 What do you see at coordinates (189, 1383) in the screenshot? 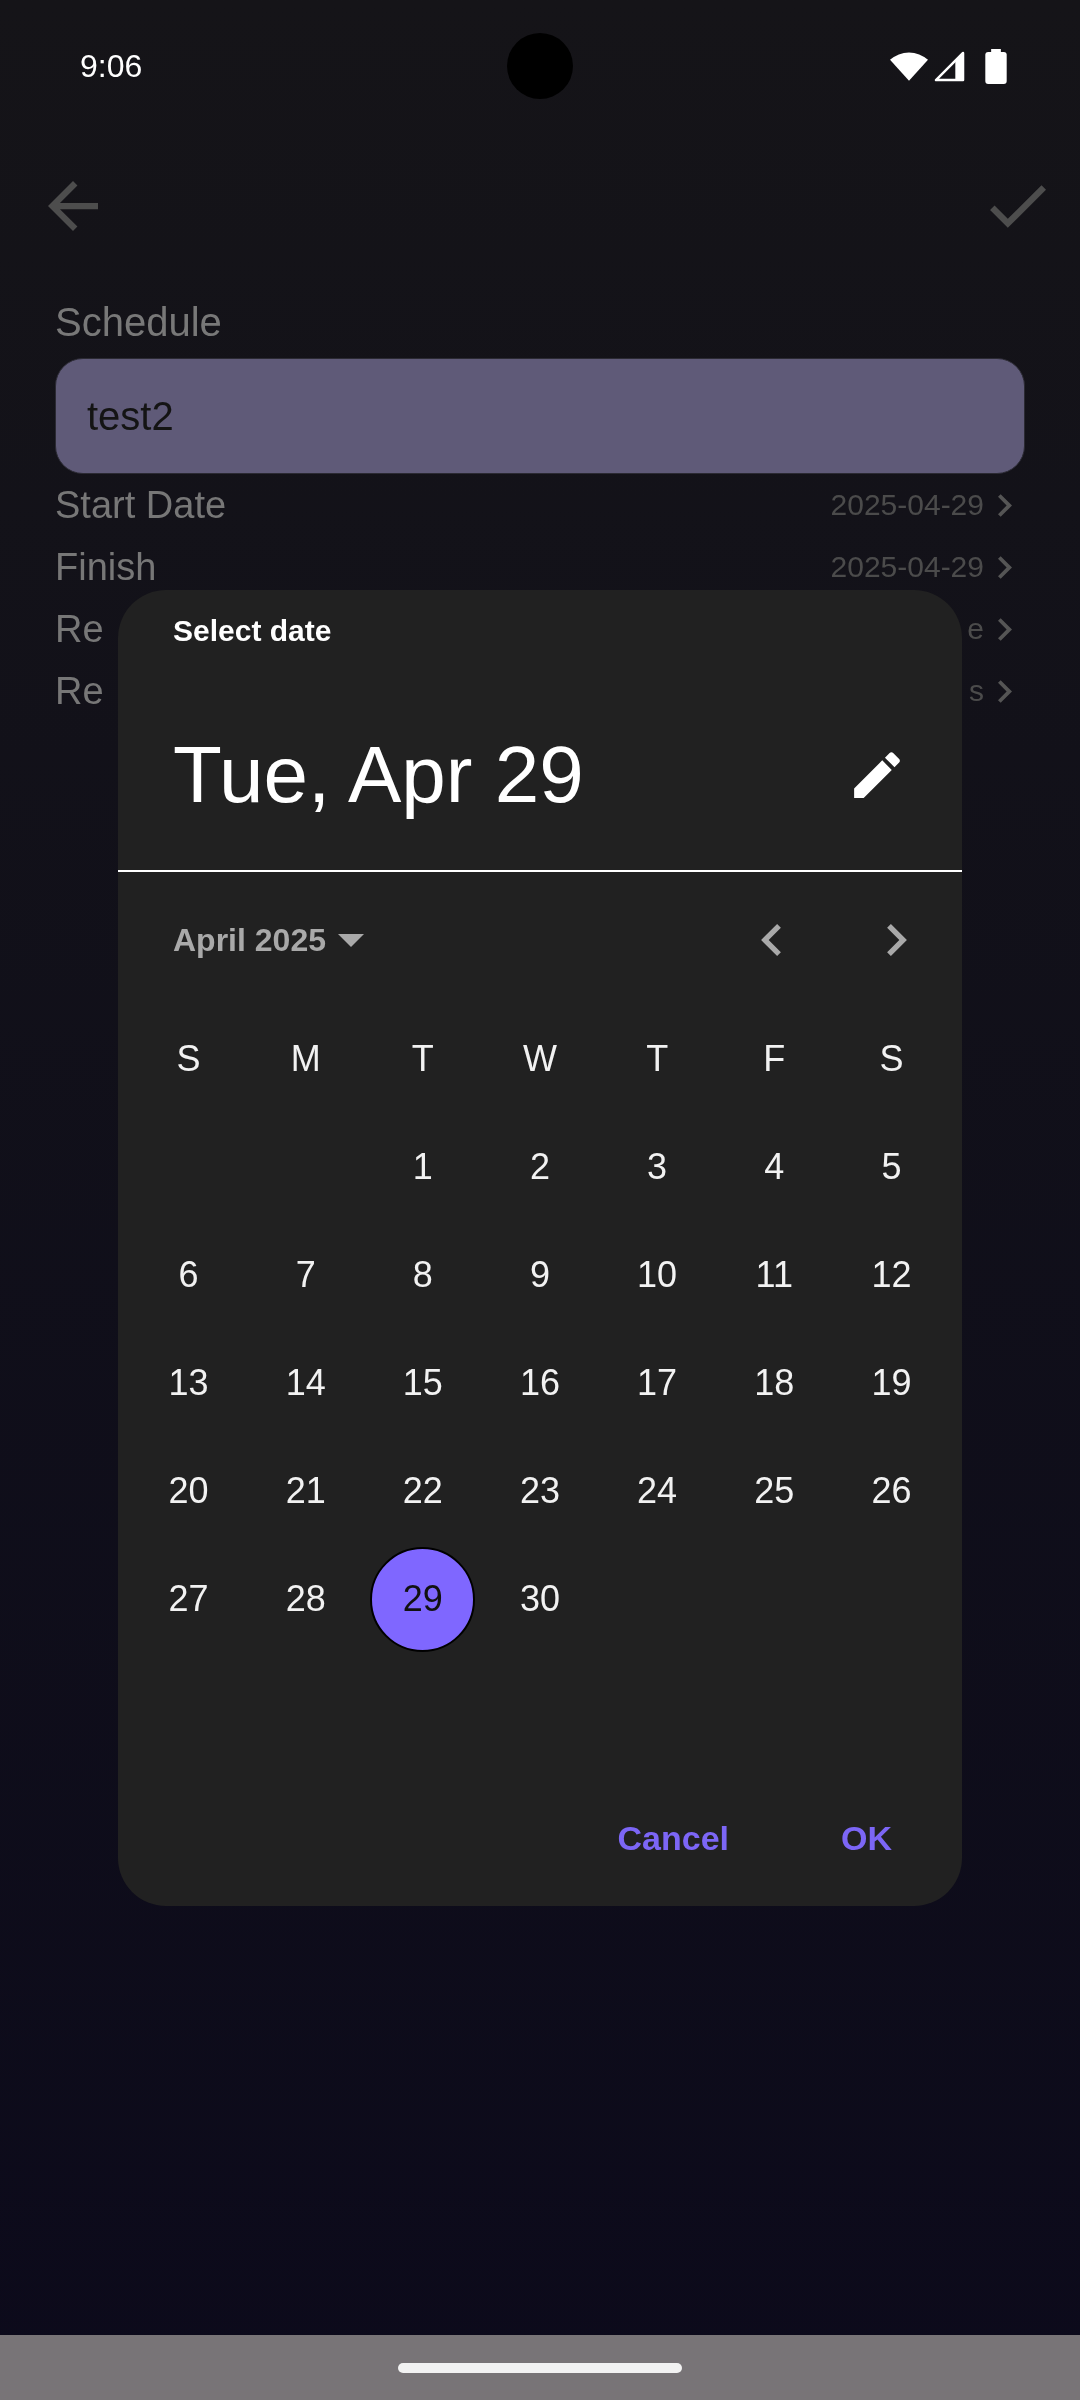
I see `day-button: 13` at bounding box center [189, 1383].